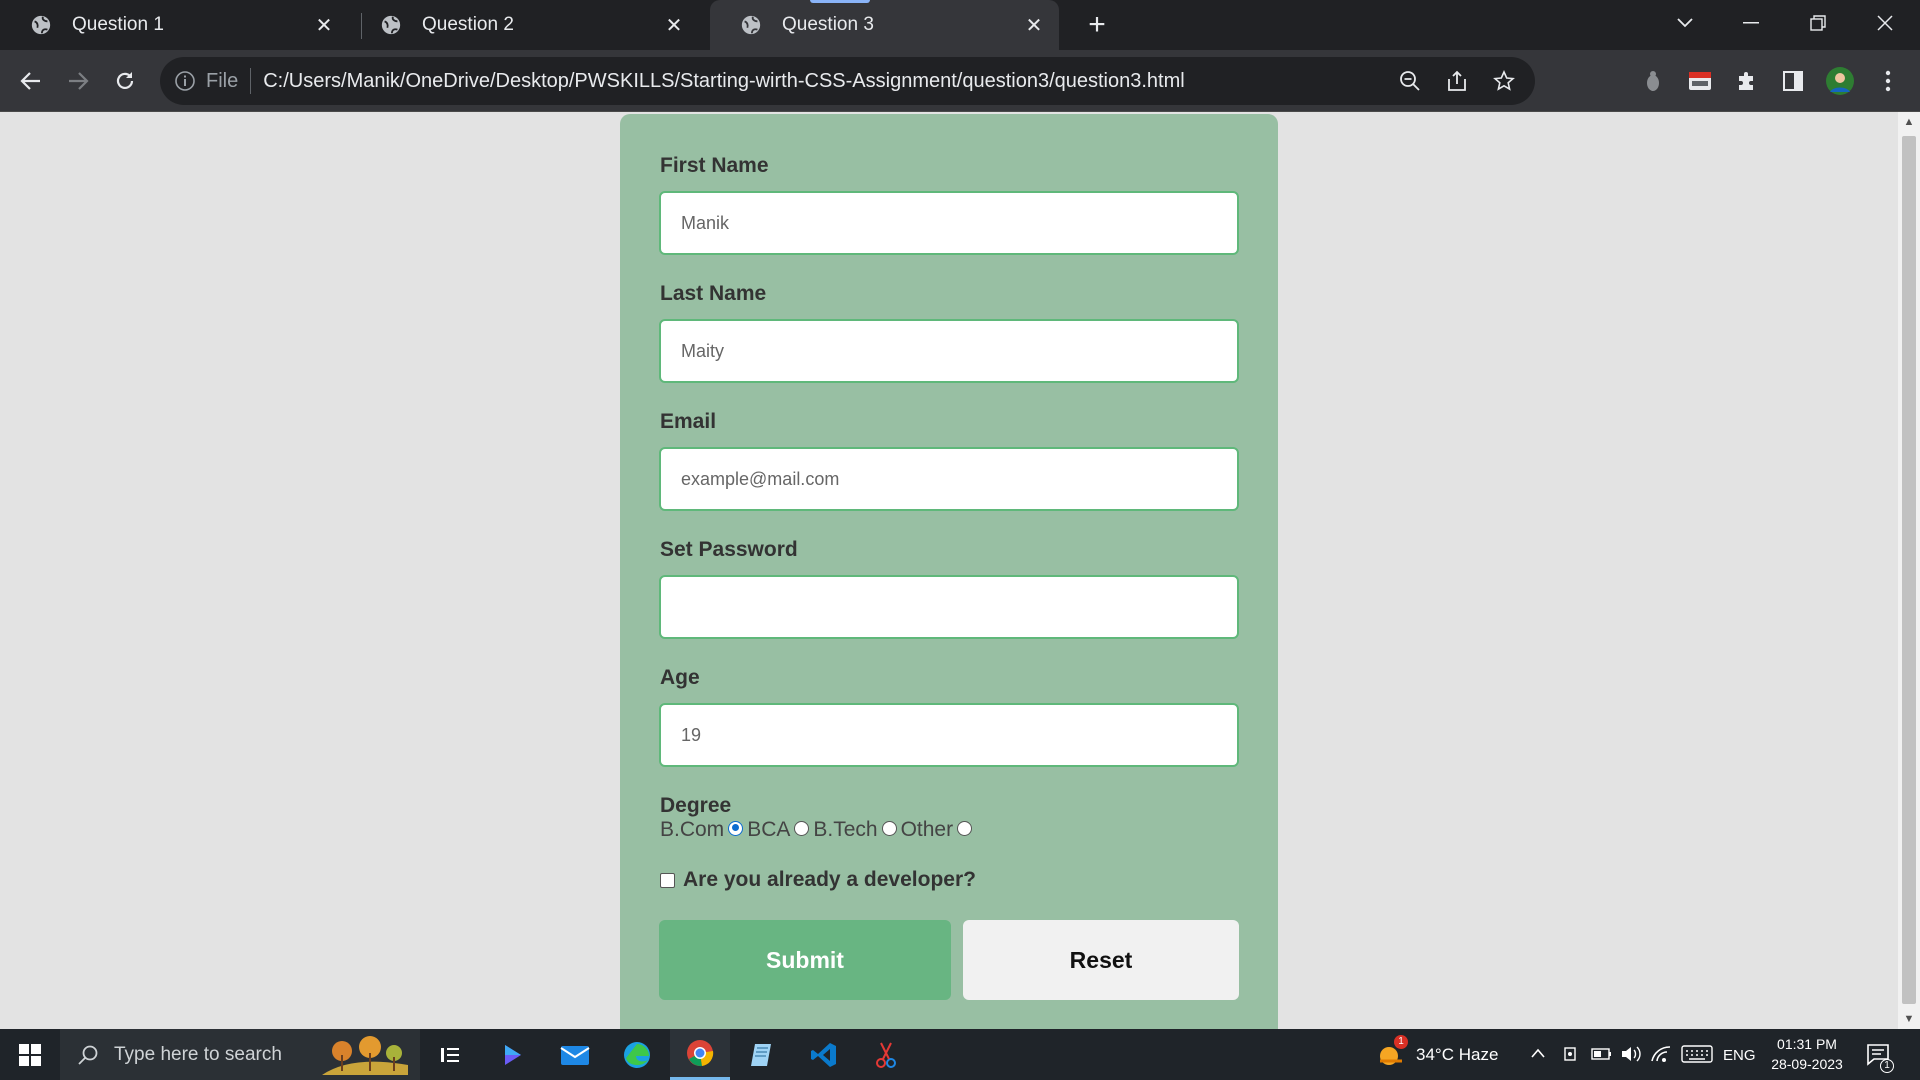 This screenshot has height=1080, width=1920. I want to click on keyboard-icon, so click(1697, 1054).